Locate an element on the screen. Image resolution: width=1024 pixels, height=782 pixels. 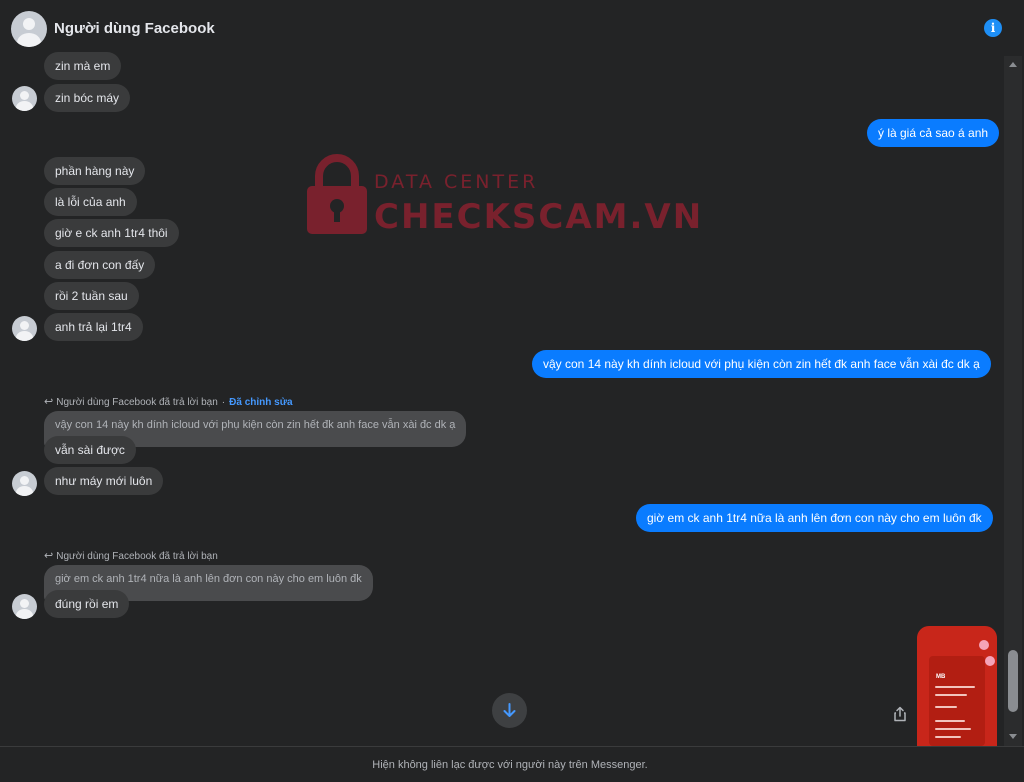
message-incoming: phần hàng này is located at coordinates (95, 171).